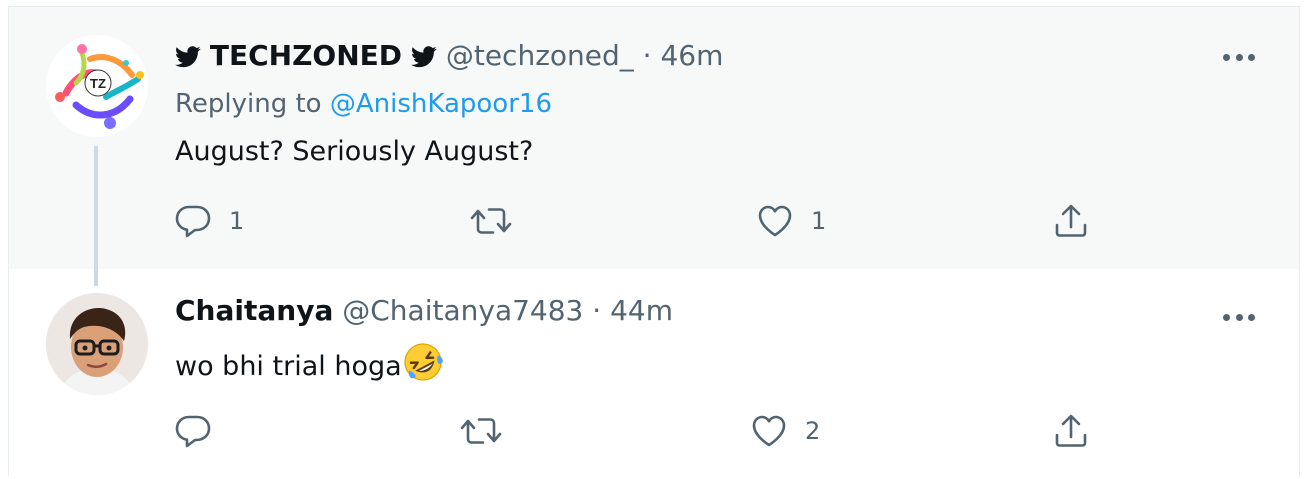 This screenshot has width=1307, height=479. Describe the element at coordinates (441, 104) in the screenshot. I see `mention-link: @AnishKapoor16` at that location.